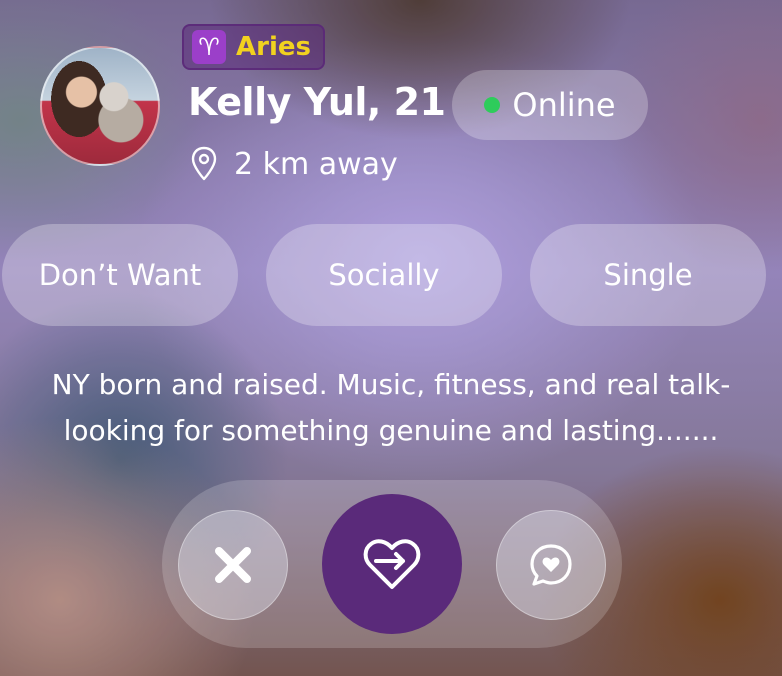 The width and height of the screenshot is (782, 676). Describe the element at coordinates (120, 275) in the screenshot. I see `tag-chip: Don’t Want` at that location.